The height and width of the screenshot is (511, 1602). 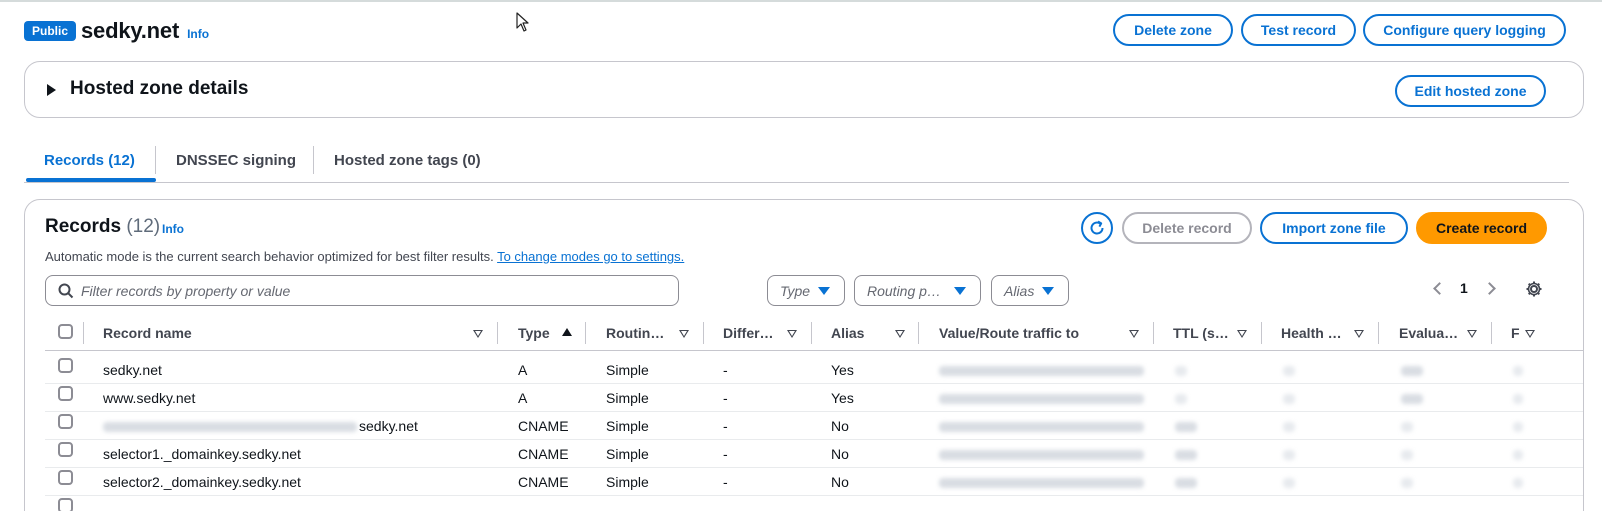 I want to click on create-record-button: Create record, so click(x=1481, y=228).